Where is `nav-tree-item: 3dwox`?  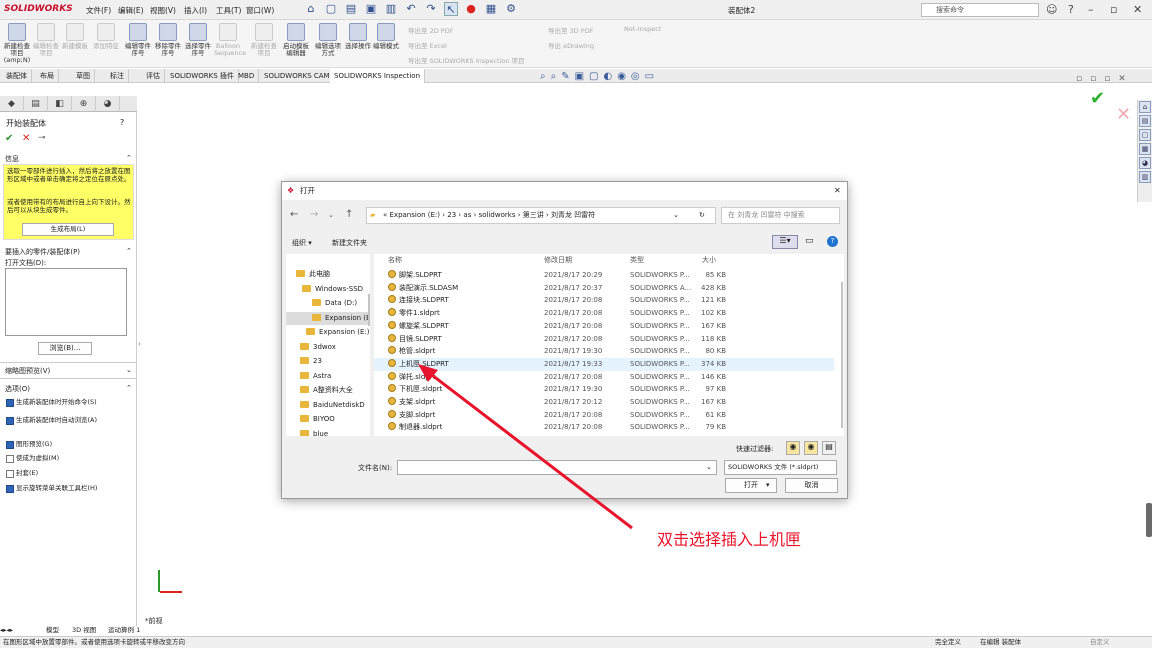
nav-tree-item: 3dwox is located at coordinates (328, 347).